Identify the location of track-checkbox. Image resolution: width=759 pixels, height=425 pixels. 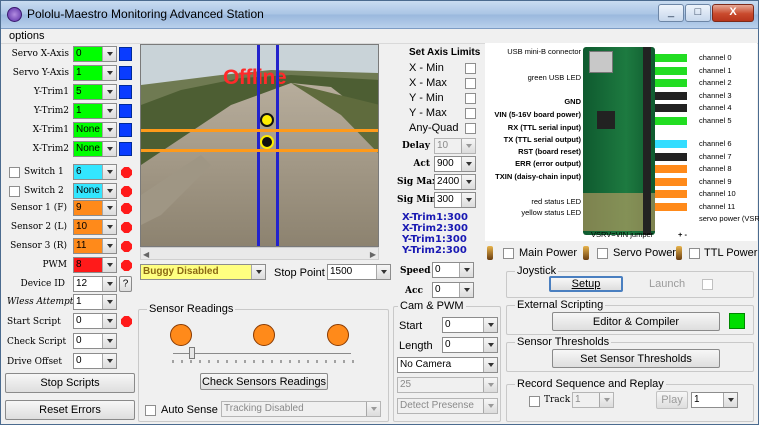
(534, 401).